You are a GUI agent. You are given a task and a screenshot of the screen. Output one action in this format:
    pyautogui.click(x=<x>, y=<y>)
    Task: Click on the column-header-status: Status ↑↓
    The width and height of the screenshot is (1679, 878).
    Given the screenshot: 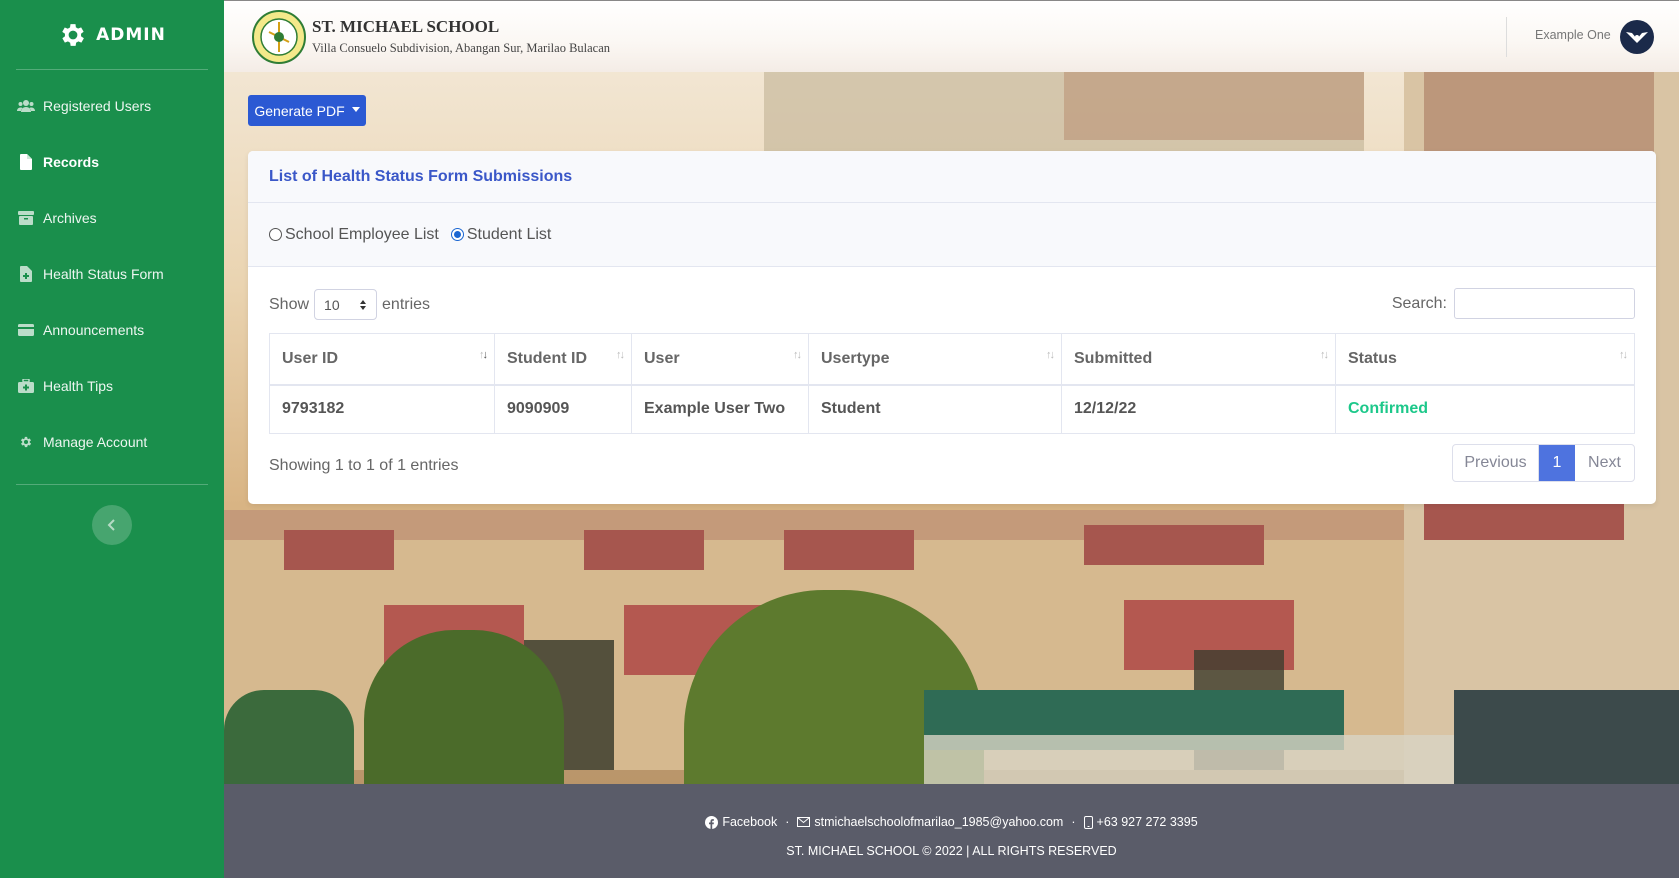 What is the action you would take?
    pyautogui.click(x=1485, y=359)
    